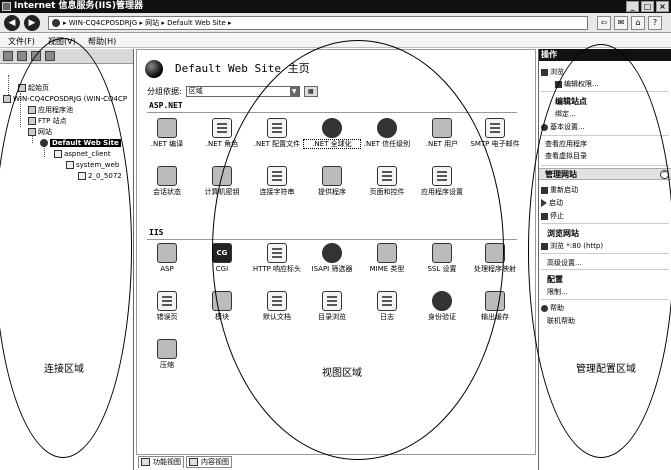 This screenshot has height=470, width=671. What do you see at coordinates (277, 181) in the screenshot?
I see `feature-connection-strings: 连接字符串` at bounding box center [277, 181].